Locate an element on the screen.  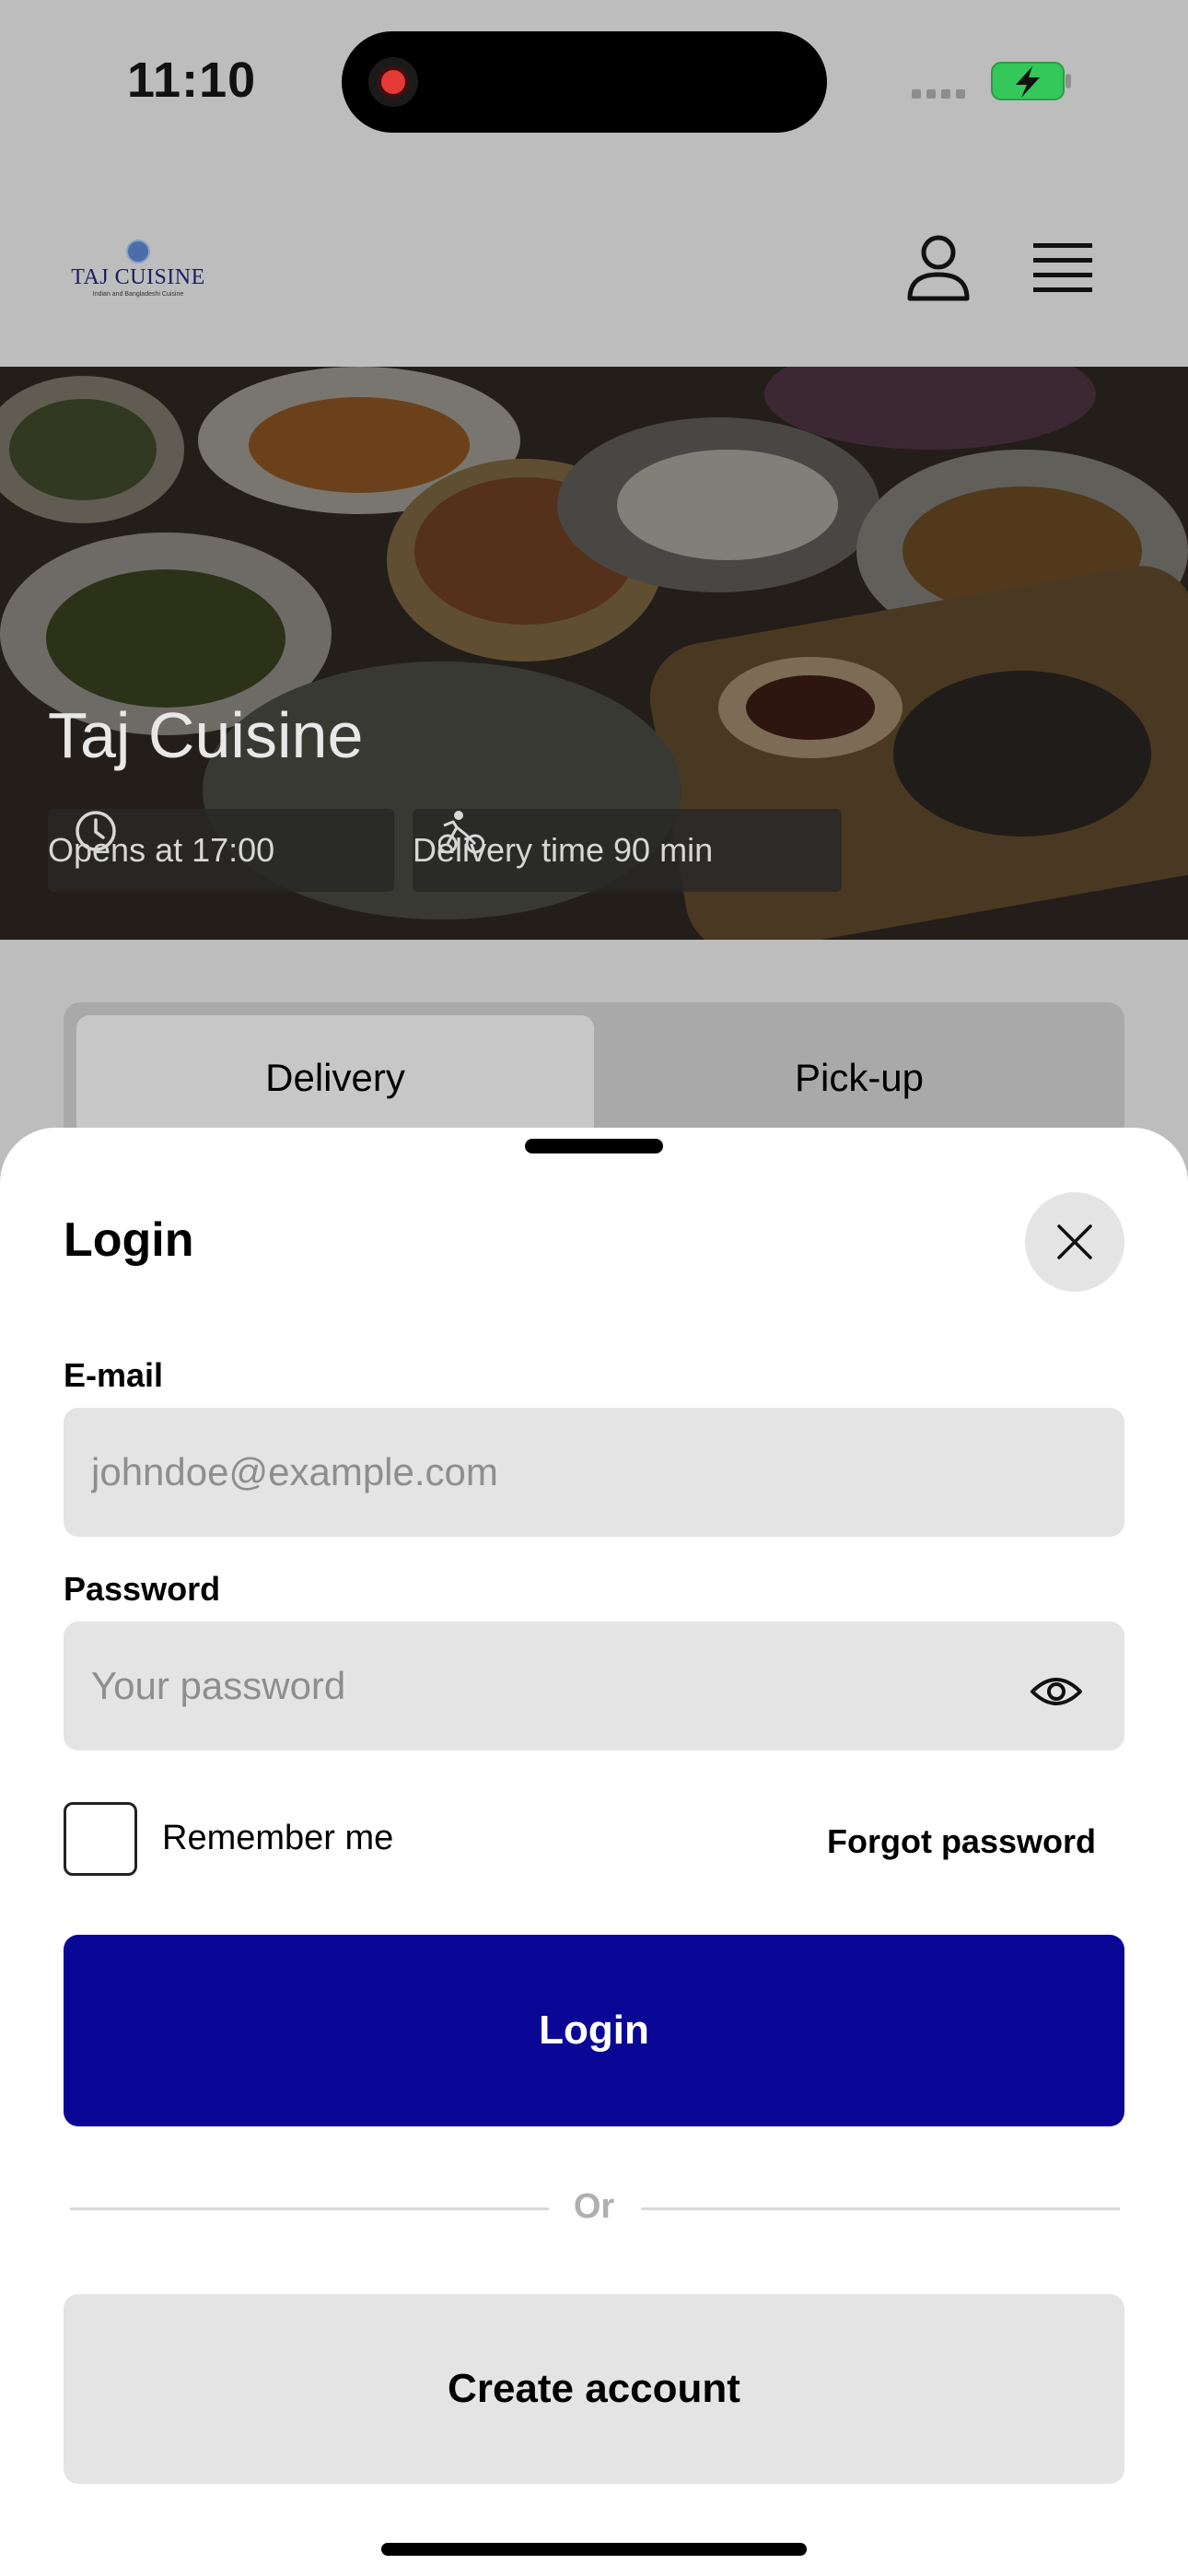
order-type-switch: Delivery Pick-up is located at coordinates (594, 1073).